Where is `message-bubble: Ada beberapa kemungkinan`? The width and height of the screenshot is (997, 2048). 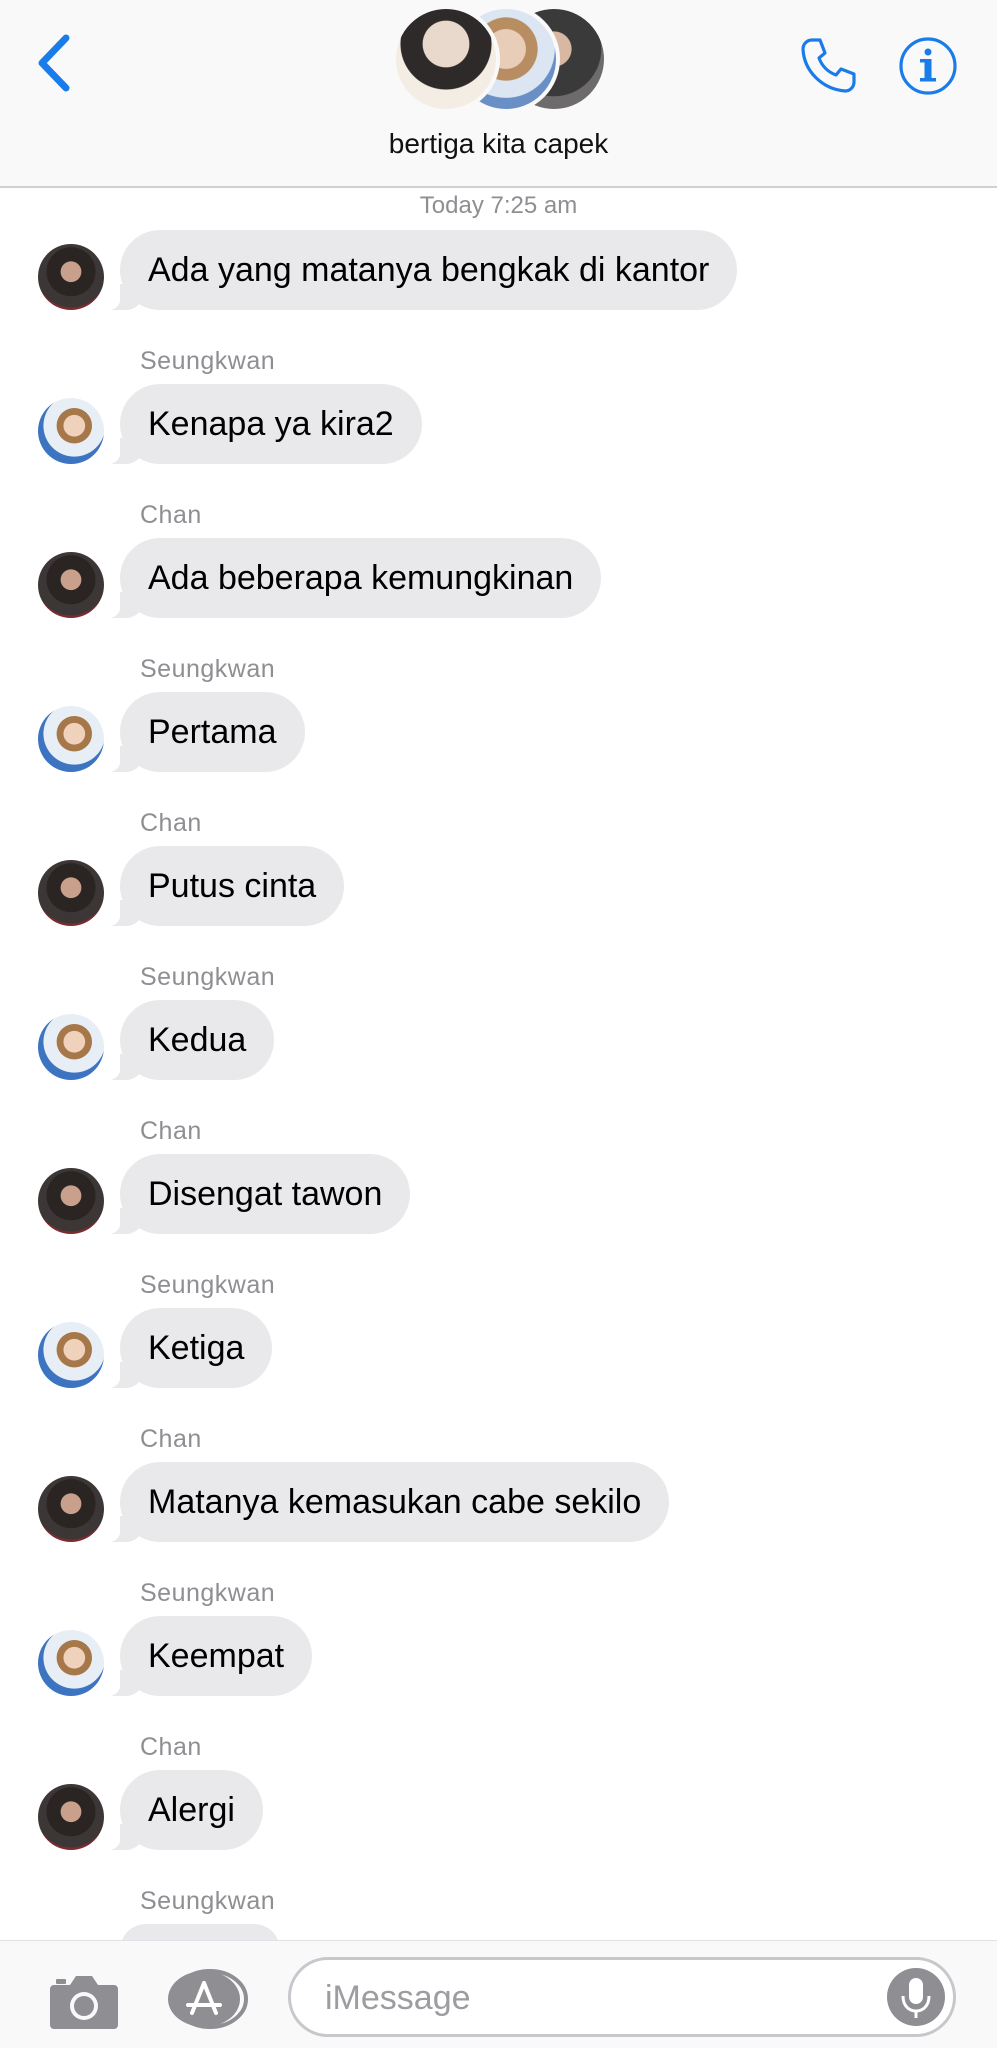
message-bubble: Ada beberapa kemungkinan is located at coordinates (353, 578).